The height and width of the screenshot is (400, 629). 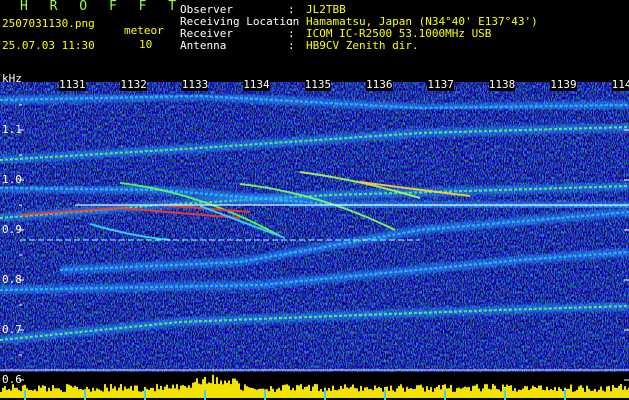 What do you see at coordinates (12, 329) in the screenshot?
I see `frequency-tick-label: 0.7` at bounding box center [12, 329].